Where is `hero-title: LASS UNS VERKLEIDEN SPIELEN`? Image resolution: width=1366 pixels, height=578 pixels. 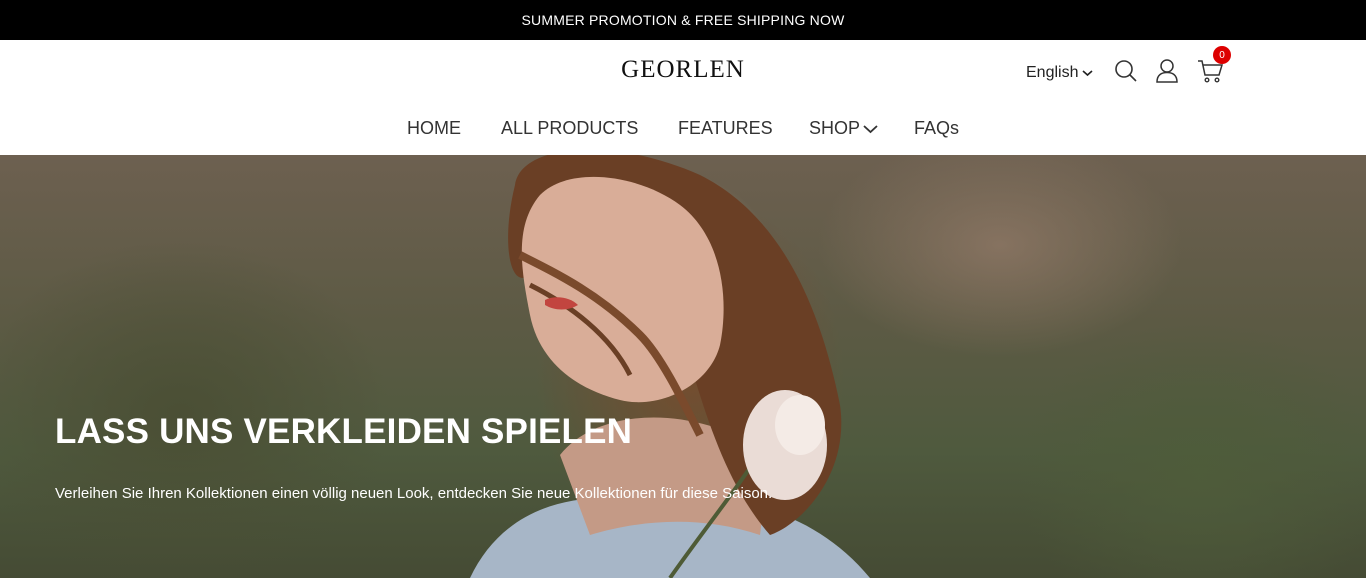 hero-title: LASS UNS VERKLEIDEN SPIELEN is located at coordinates (344, 431).